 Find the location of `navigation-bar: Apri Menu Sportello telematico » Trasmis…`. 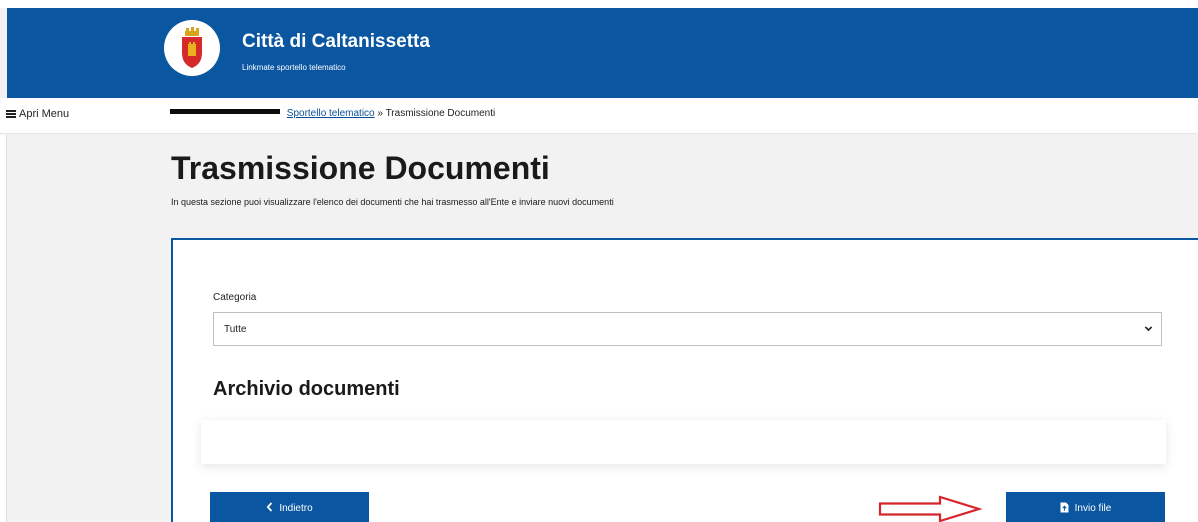

navigation-bar: Apri Menu Sportello telematico » Trasmis… is located at coordinates (599, 116).